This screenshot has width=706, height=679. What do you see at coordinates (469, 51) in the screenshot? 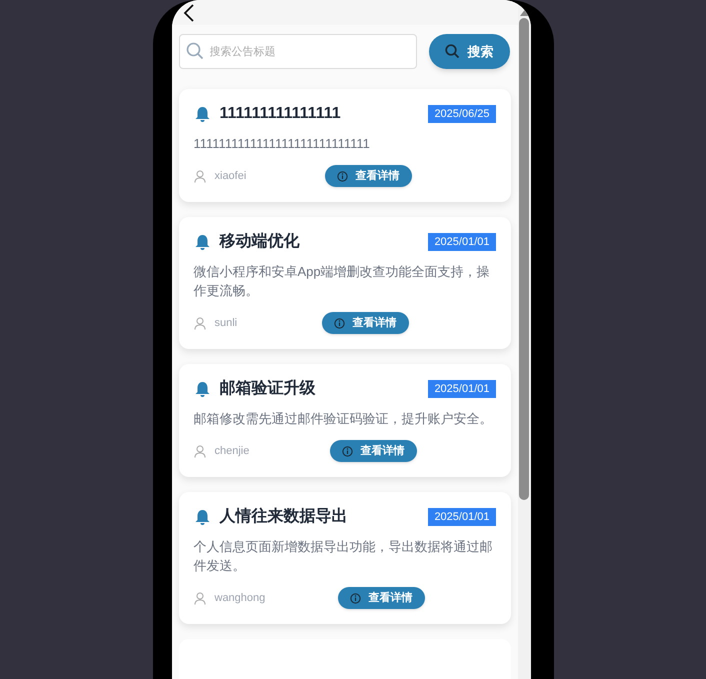
I see `search-button: 搜索` at bounding box center [469, 51].